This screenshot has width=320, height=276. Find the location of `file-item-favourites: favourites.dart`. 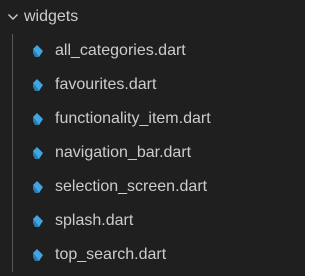

file-item-favourites: favourites.dart is located at coordinates (152, 85).